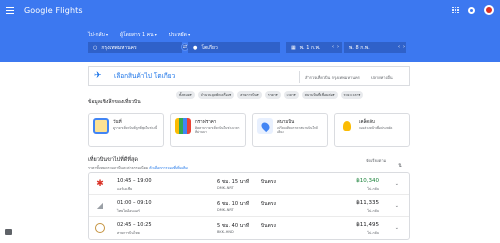  Describe the element at coordinates (367, 122) in the screenshot. I see `insight-card-title: เคล็ดลับ` at that location.